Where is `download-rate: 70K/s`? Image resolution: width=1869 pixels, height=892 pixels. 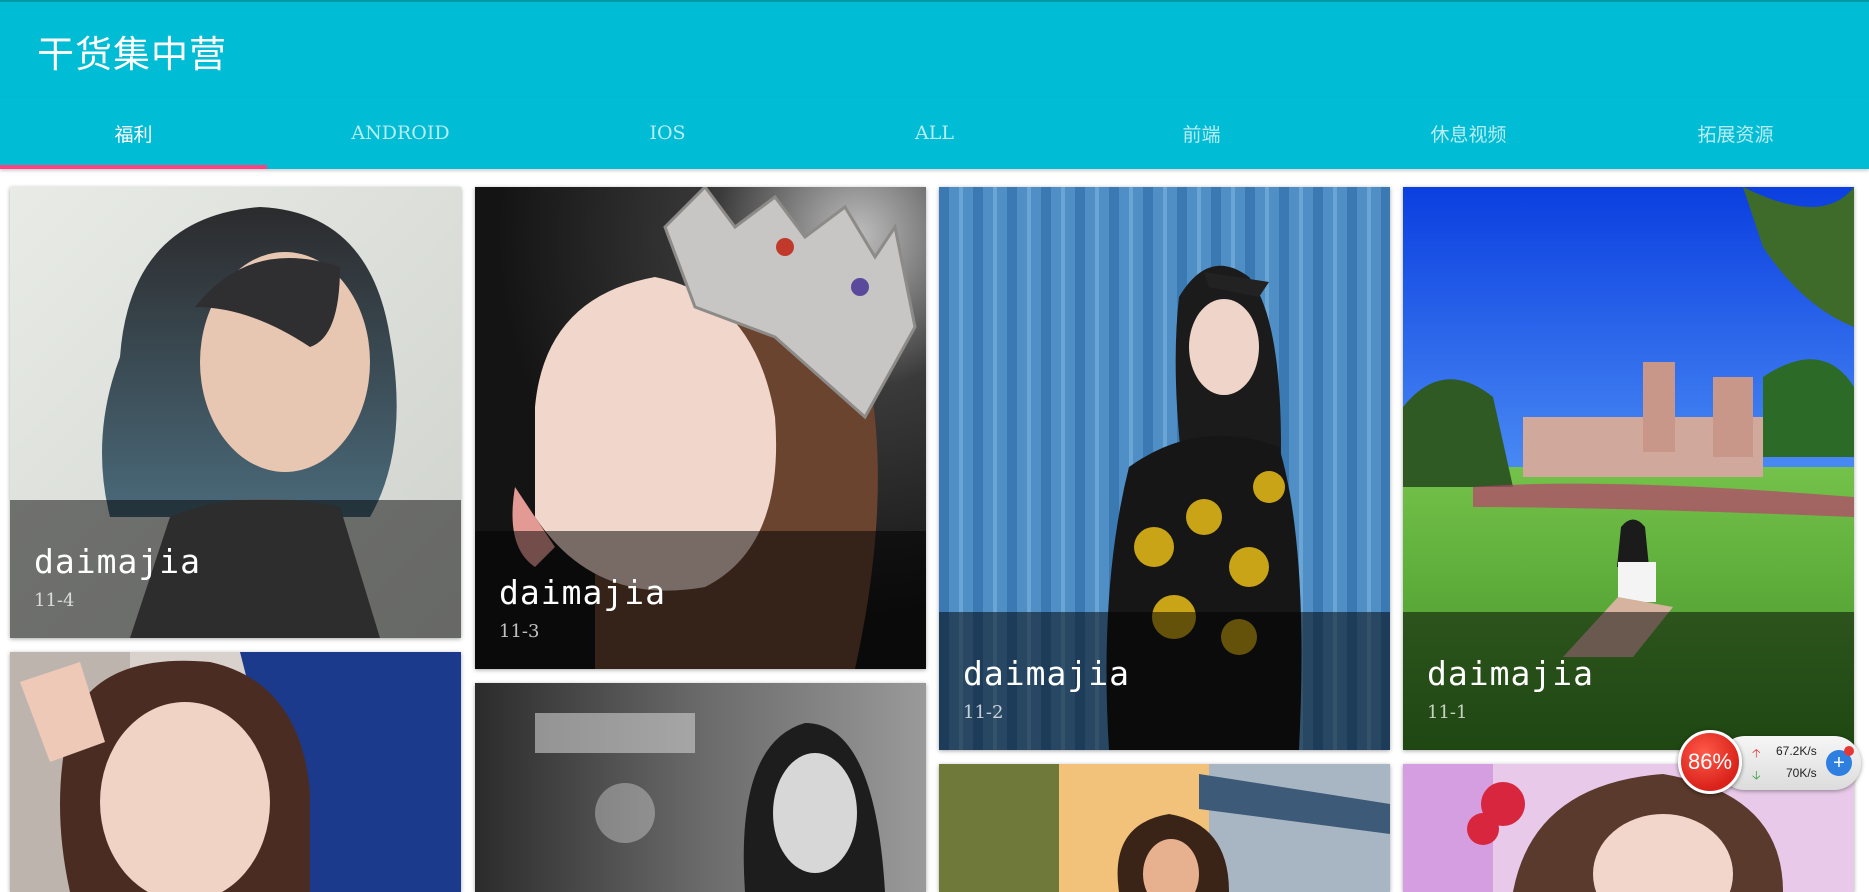
download-rate: 70K/s is located at coordinates (1801, 773).